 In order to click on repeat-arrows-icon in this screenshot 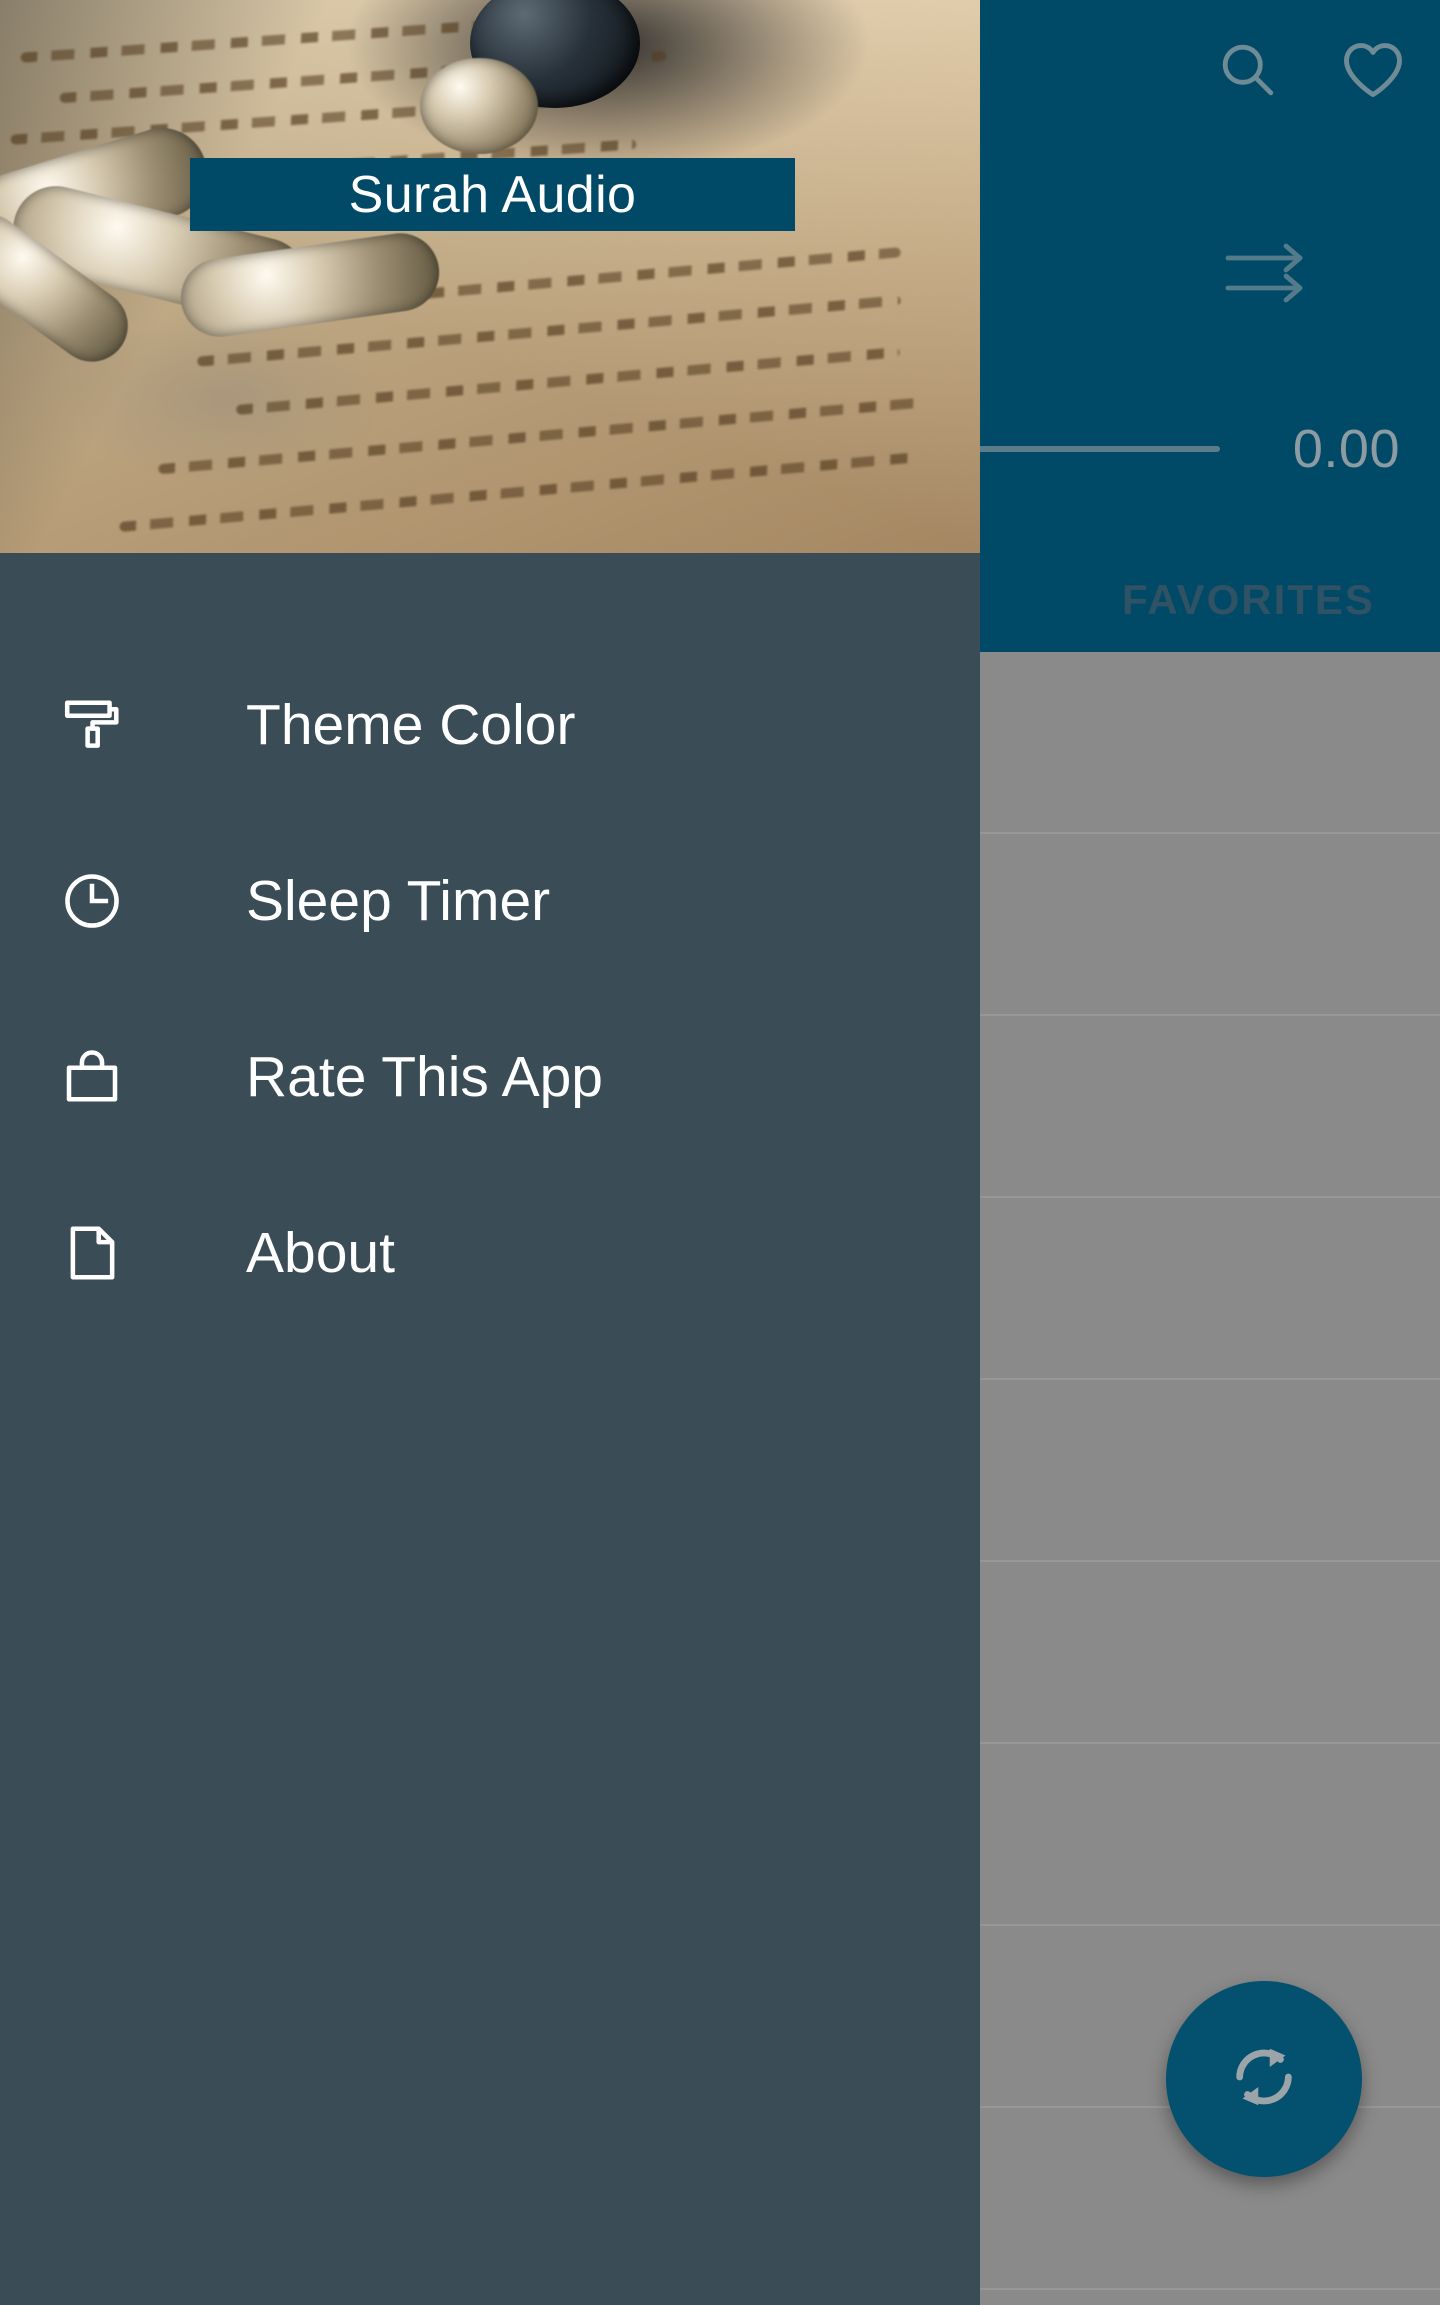, I will do `click(1266, 272)`.